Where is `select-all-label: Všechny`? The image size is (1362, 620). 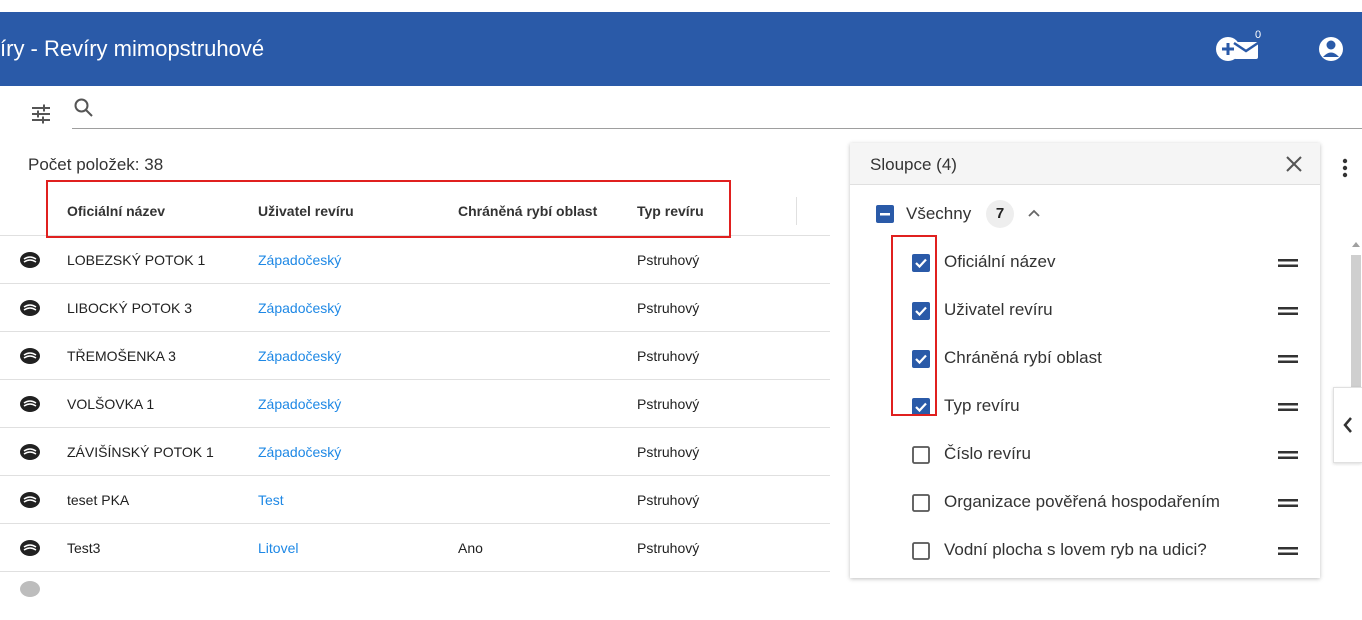 select-all-label: Všechny is located at coordinates (939, 213).